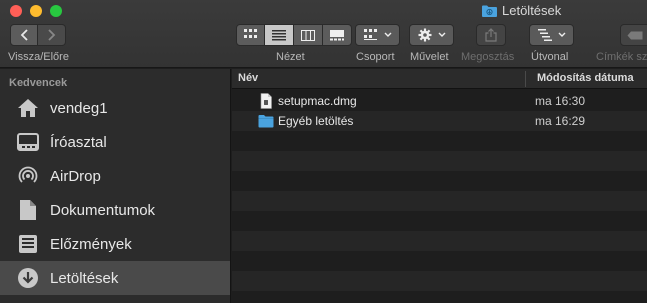  I want to click on window-title: Letöltések, so click(521, 10).